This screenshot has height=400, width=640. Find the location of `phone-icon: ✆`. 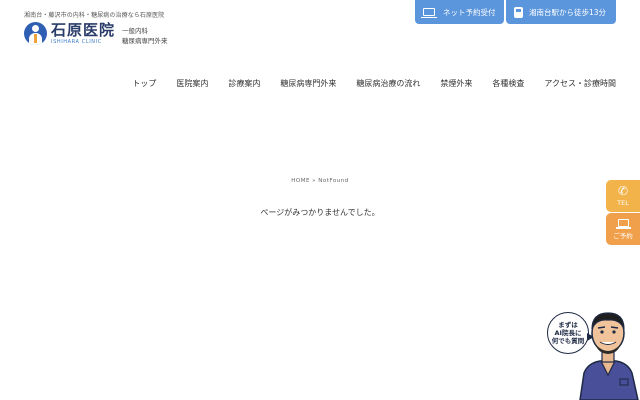

phone-icon: ✆ is located at coordinates (623, 191).